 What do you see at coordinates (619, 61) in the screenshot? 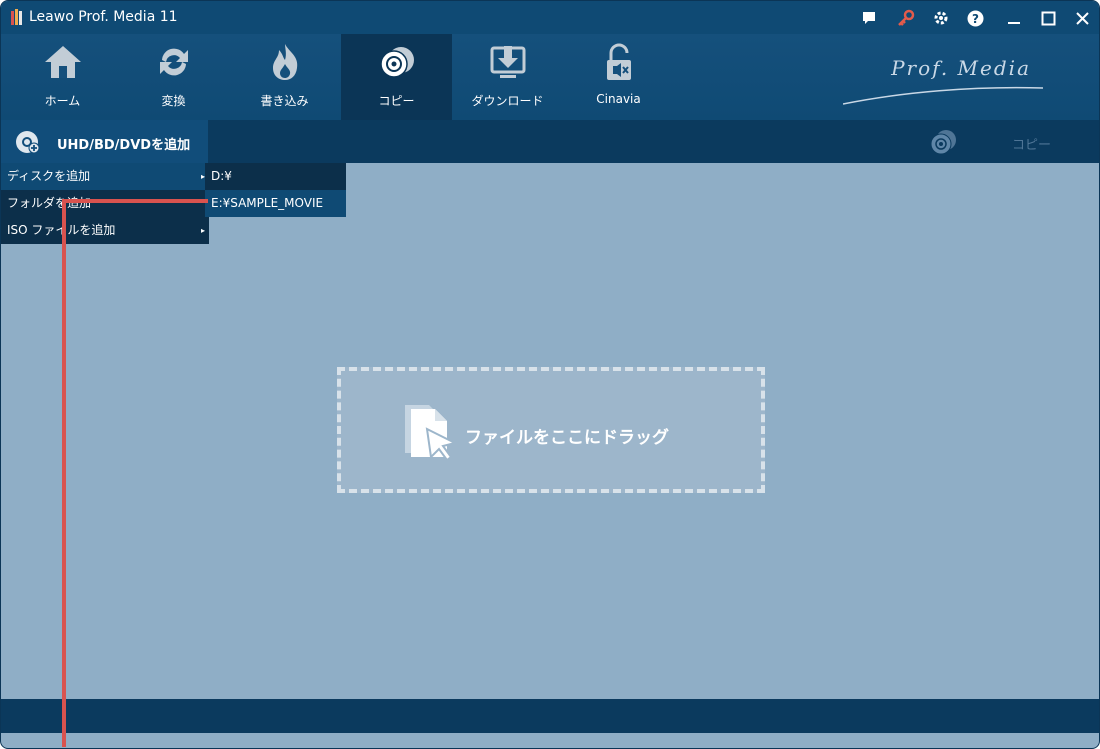
I see `cinavia-icon` at bounding box center [619, 61].